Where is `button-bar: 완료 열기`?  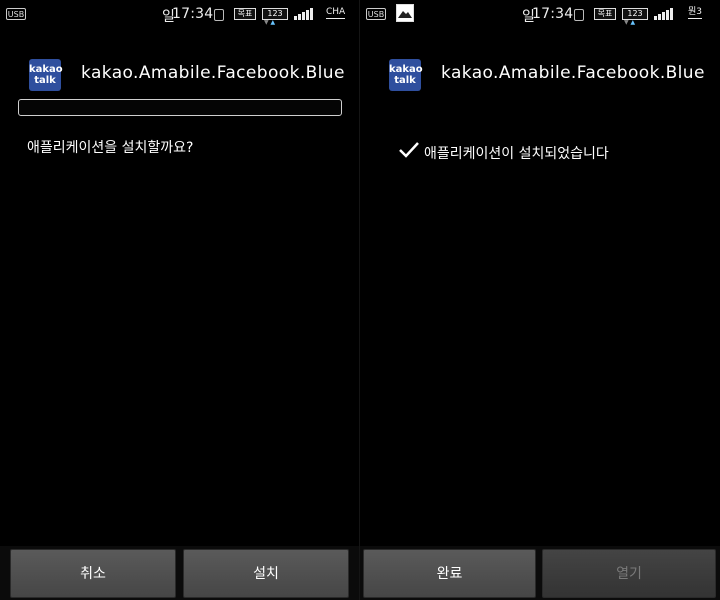
button-bar: 완료 열기 is located at coordinates (540, 573).